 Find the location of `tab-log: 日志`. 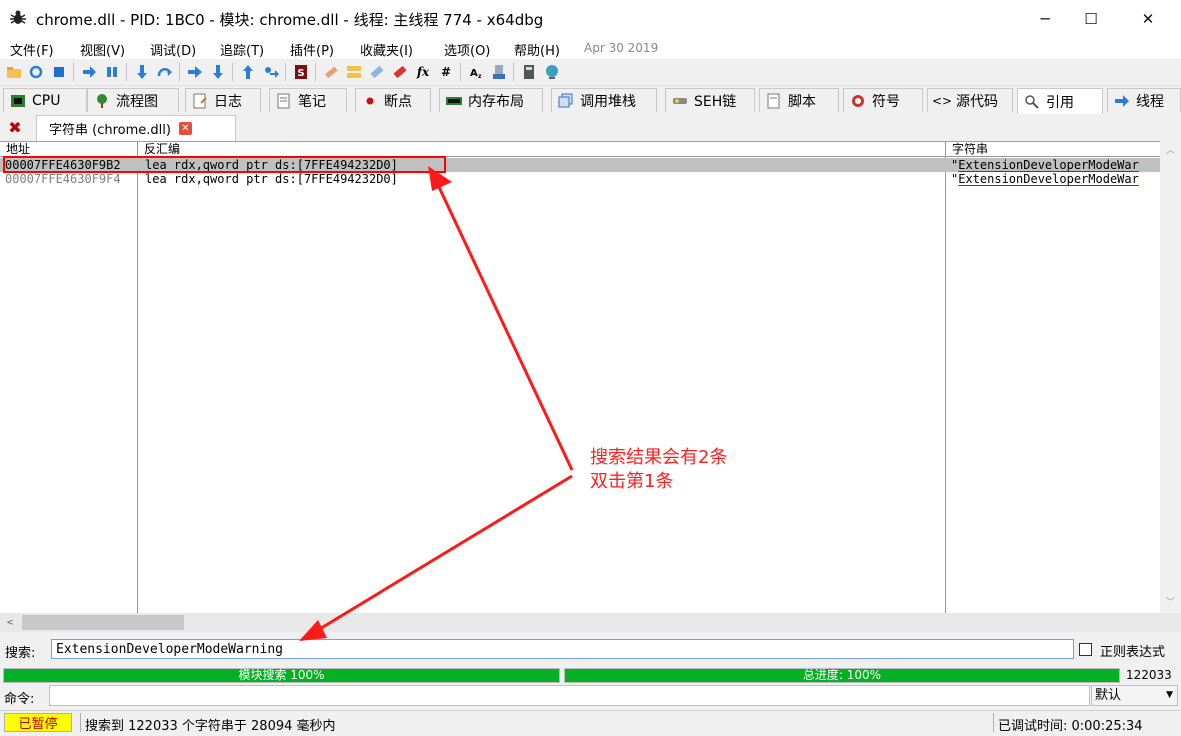

tab-log: 日志 is located at coordinates (223, 100).